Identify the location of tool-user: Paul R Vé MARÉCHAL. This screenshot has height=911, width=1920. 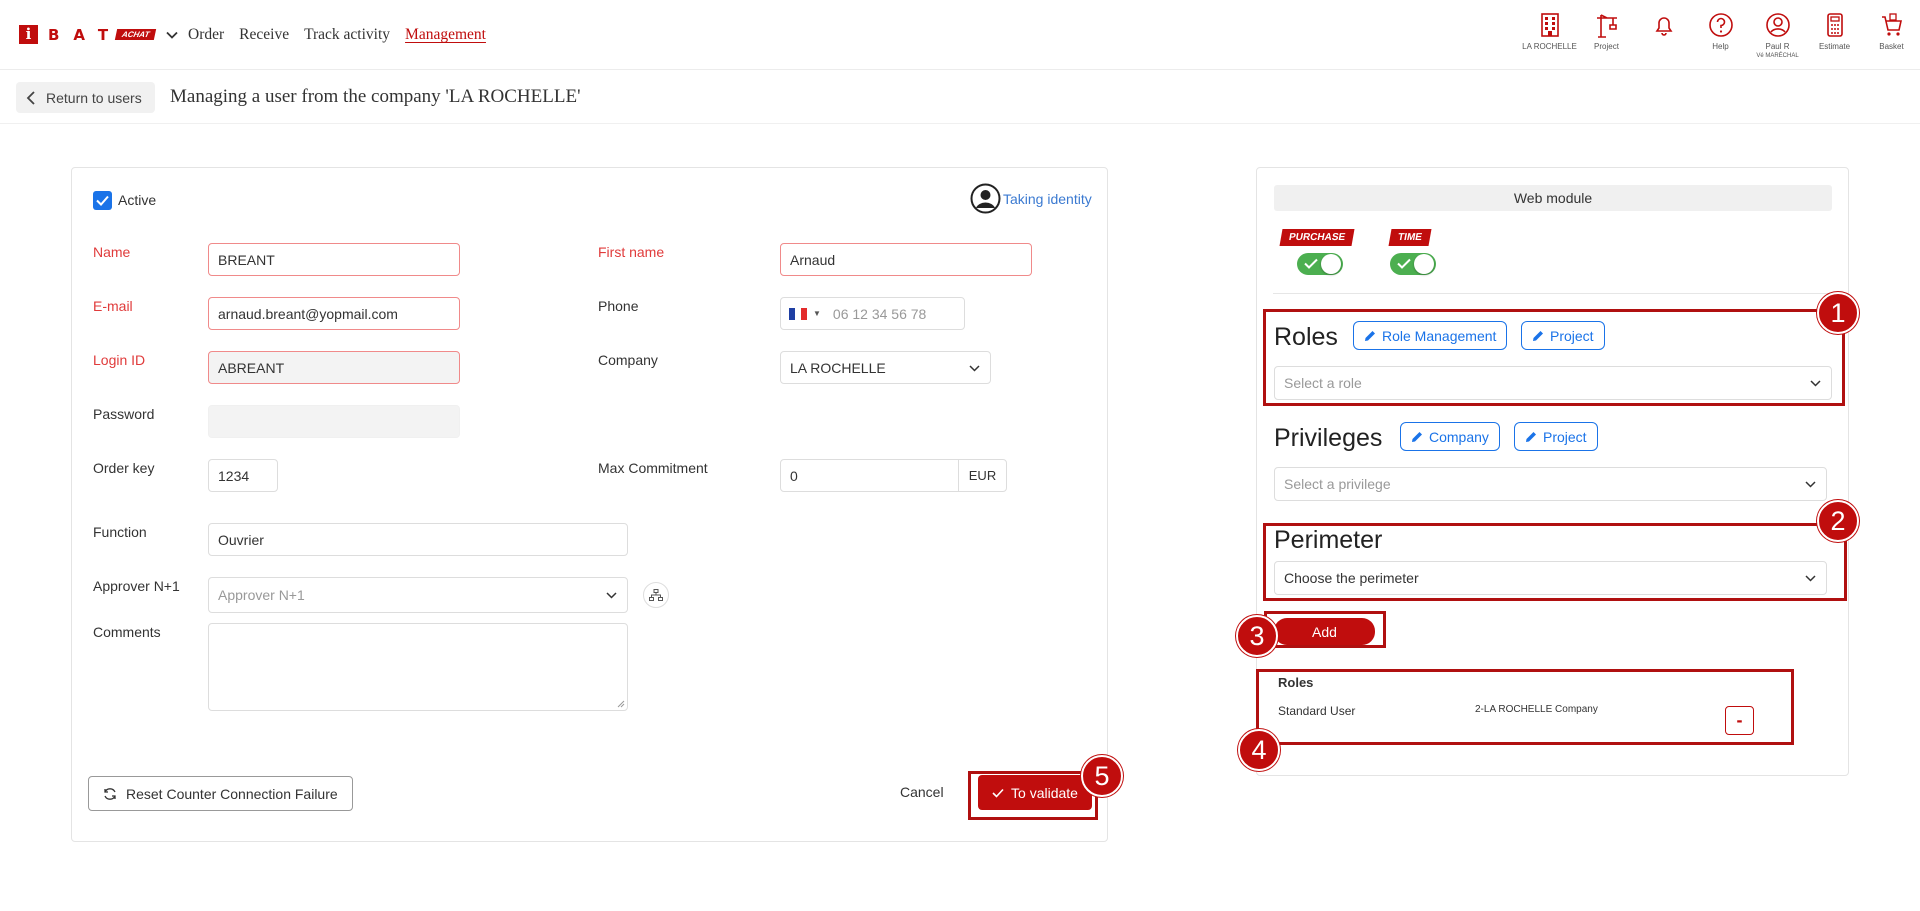
(1777, 35).